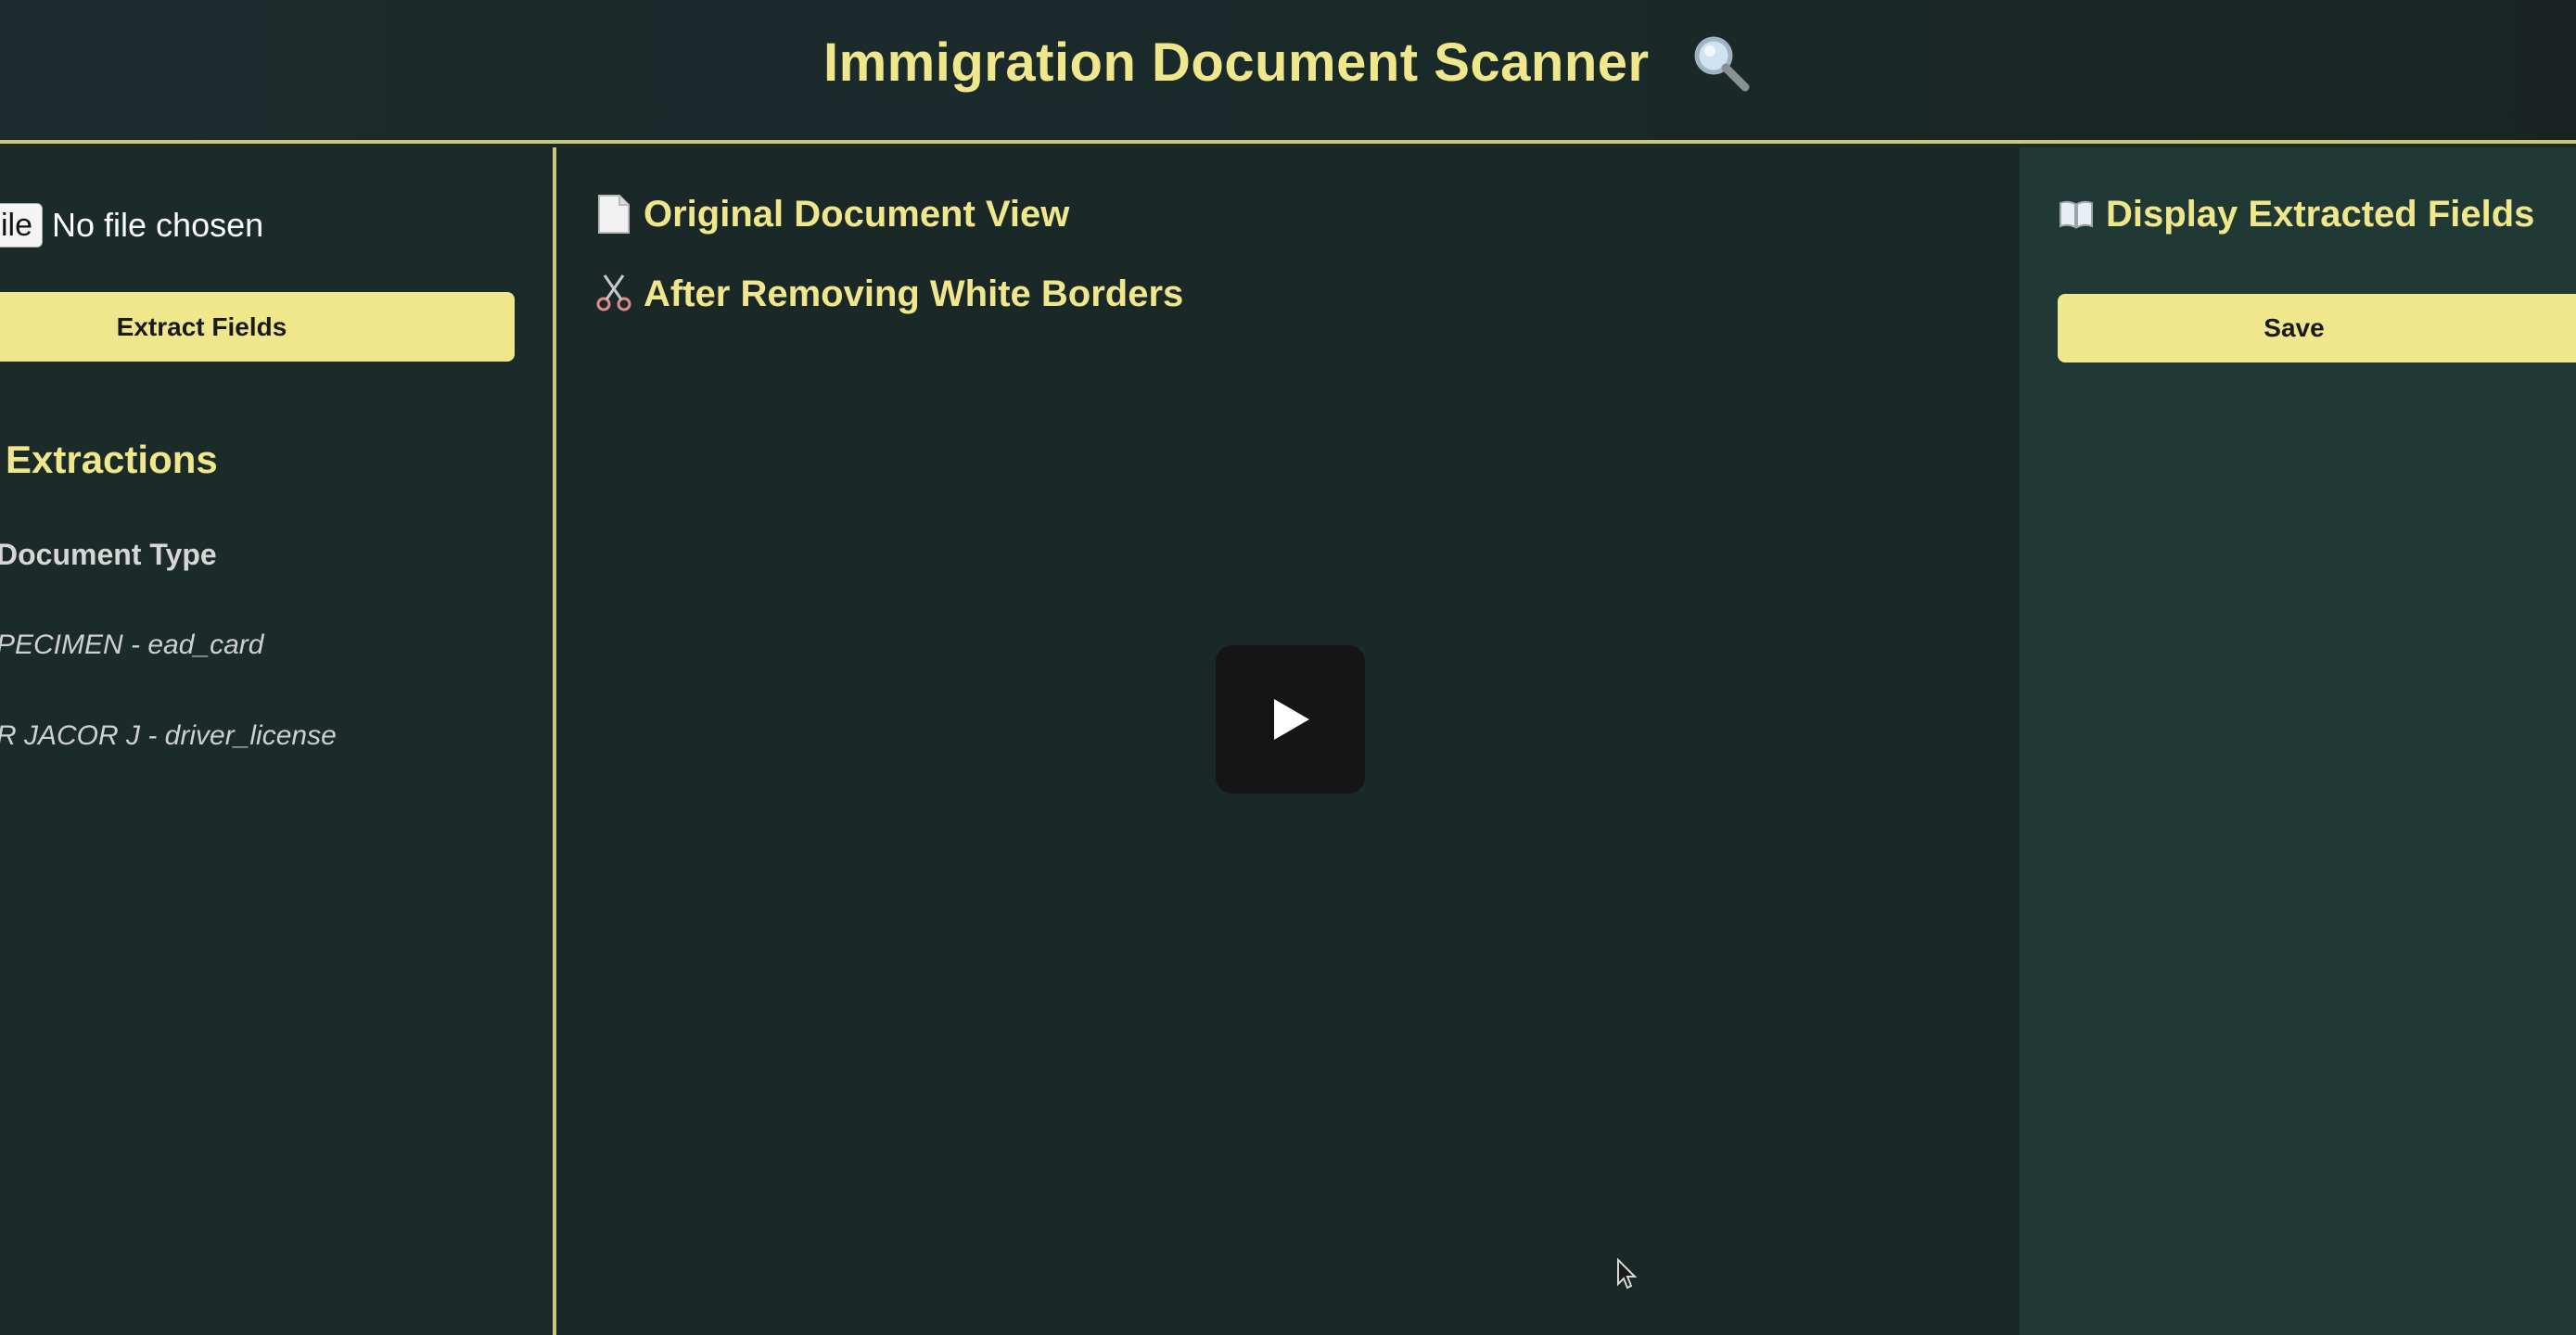  What do you see at coordinates (112, 459) in the screenshot?
I see `extractions-heading: Extractions` at bounding box center [112, 459].